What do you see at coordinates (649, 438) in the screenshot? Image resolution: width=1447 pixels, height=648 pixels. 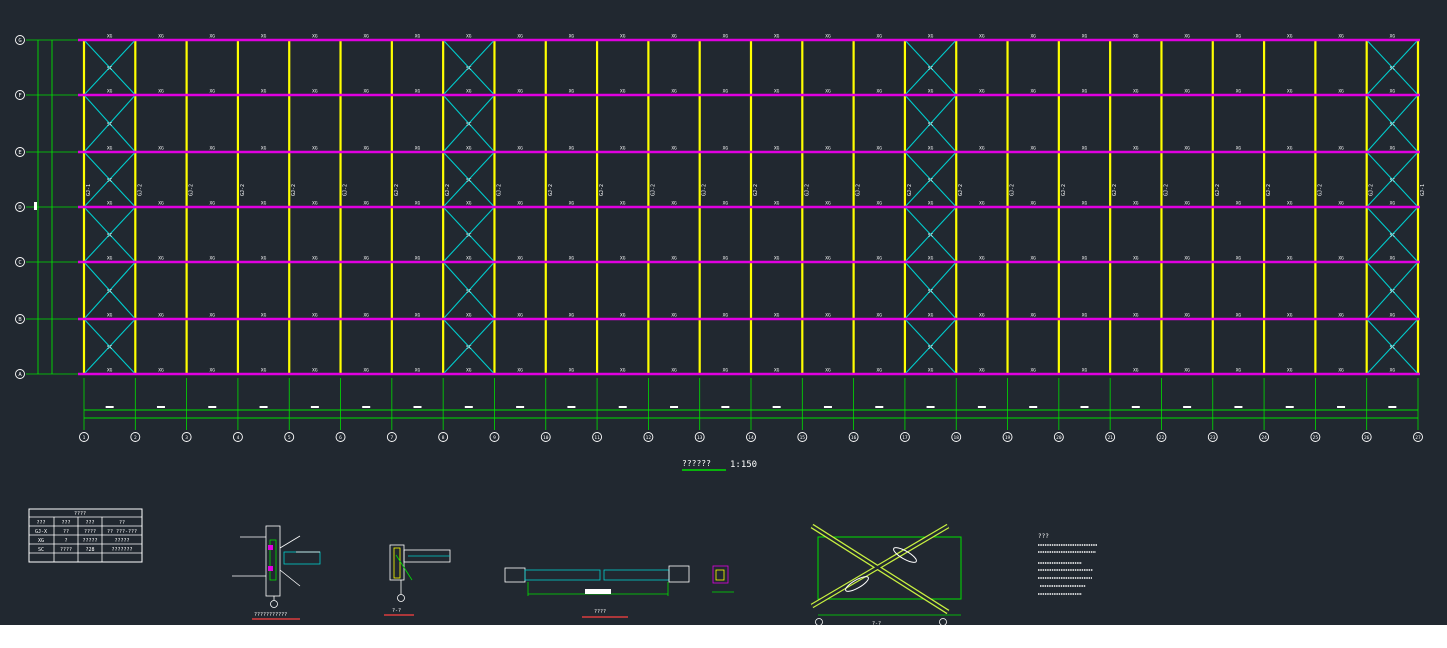 I see `column-axis-label: 12` at bounding box center [649, 438].